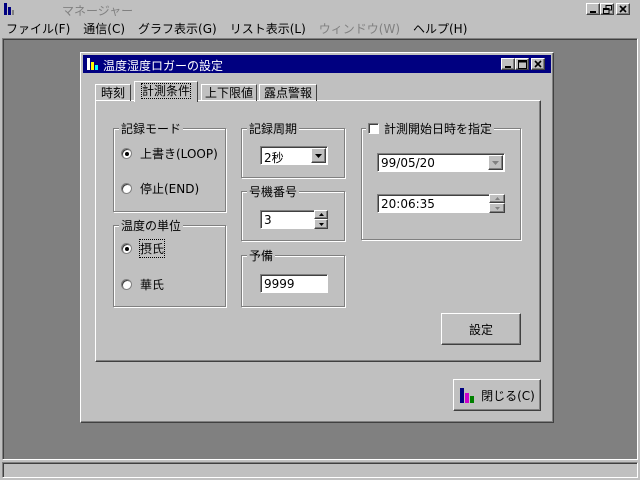 This screenshot has height=480, width=640. What do you see at coordinates (169, 266) in the screenshot?
I see `temp-unit-group` at bounding box center [169, 266].